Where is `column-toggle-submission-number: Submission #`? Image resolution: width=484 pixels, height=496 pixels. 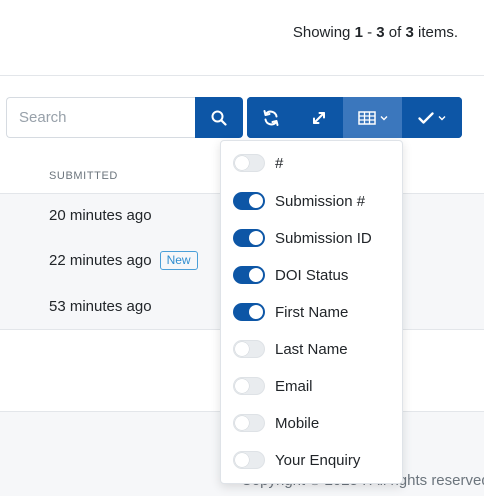 column-toggle-submission-number: Submission # is located at coordinates (299, 201).